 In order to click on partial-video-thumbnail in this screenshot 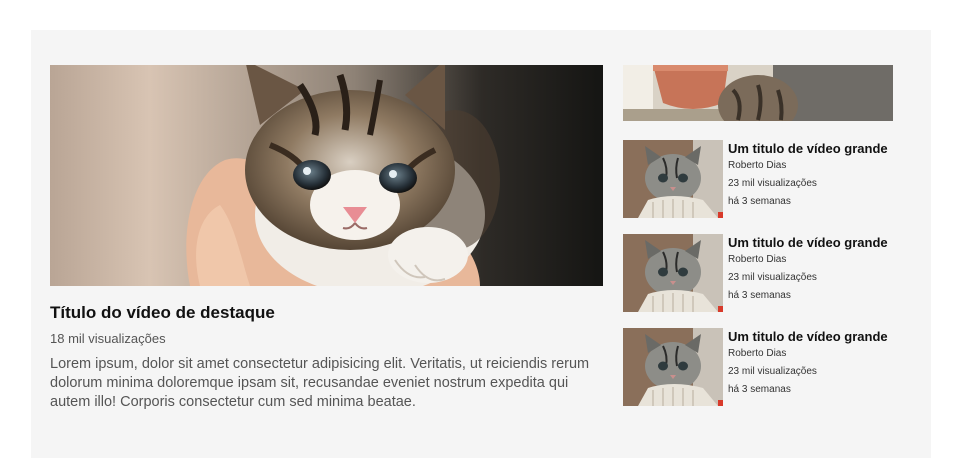, I will do `click(758, 93)`.